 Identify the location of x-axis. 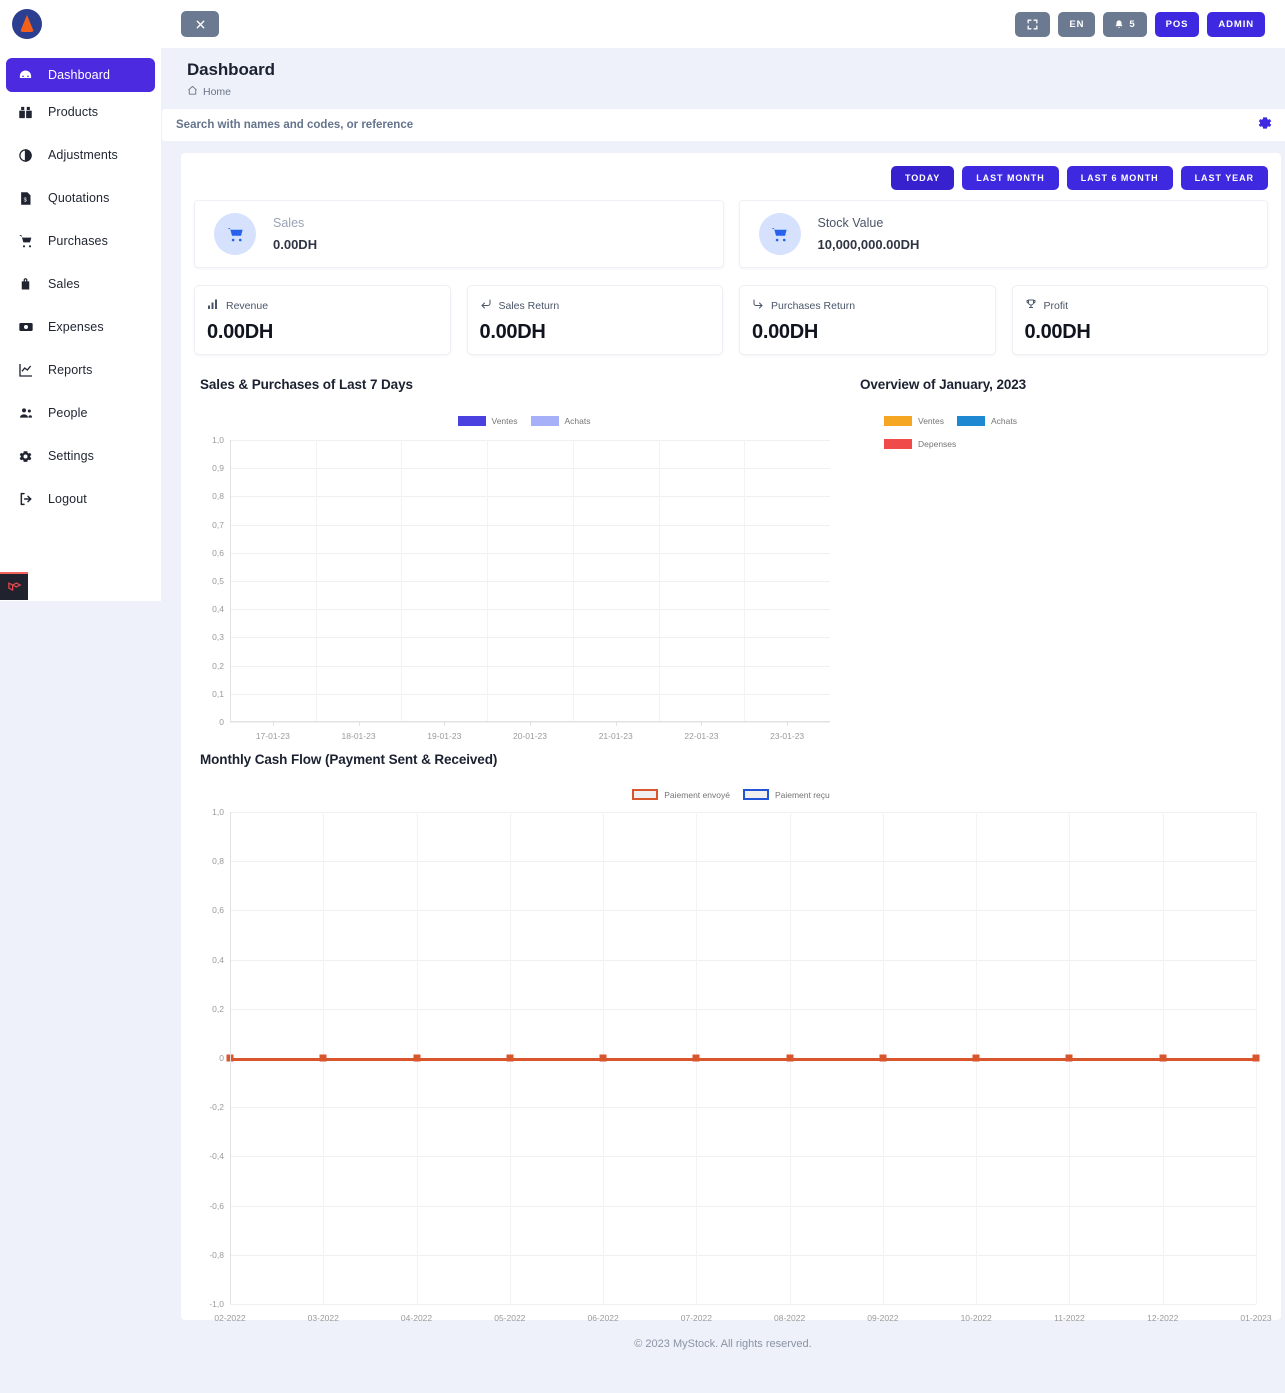
(530, 721).